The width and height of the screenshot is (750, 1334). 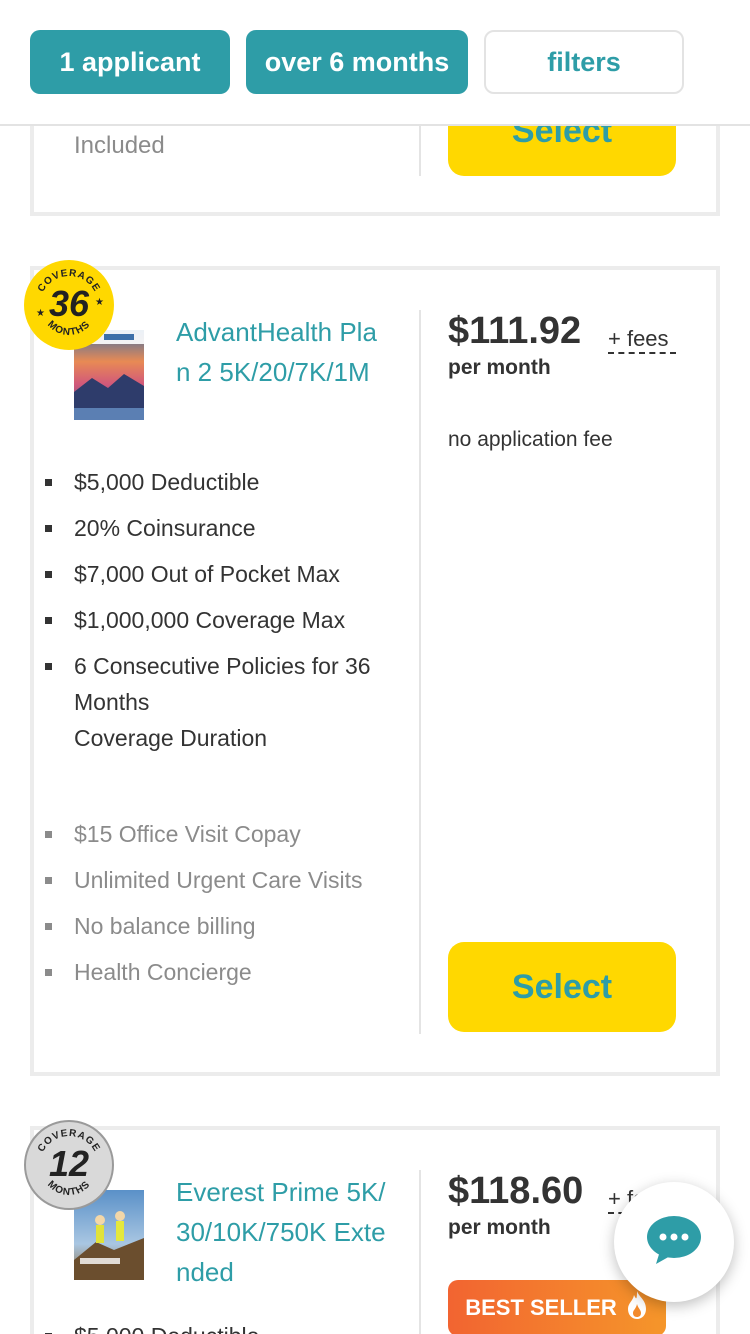 I want to click on best-seller-badge: BEST SELLER, so click(x=557, y=1307).